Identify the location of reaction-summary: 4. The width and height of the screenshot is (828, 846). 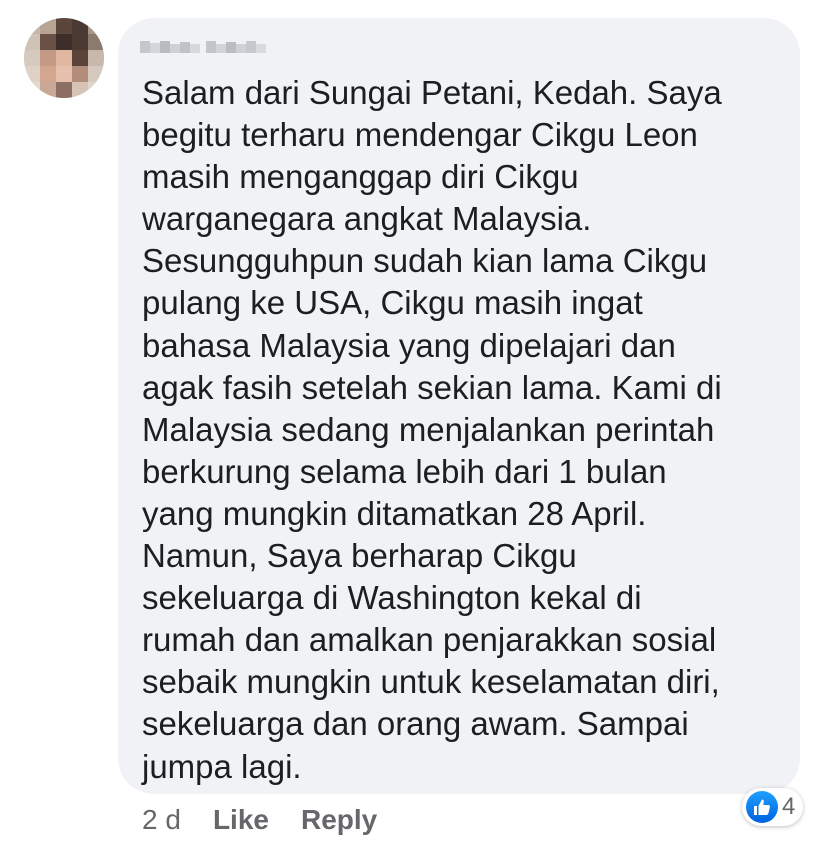
(773, 807).